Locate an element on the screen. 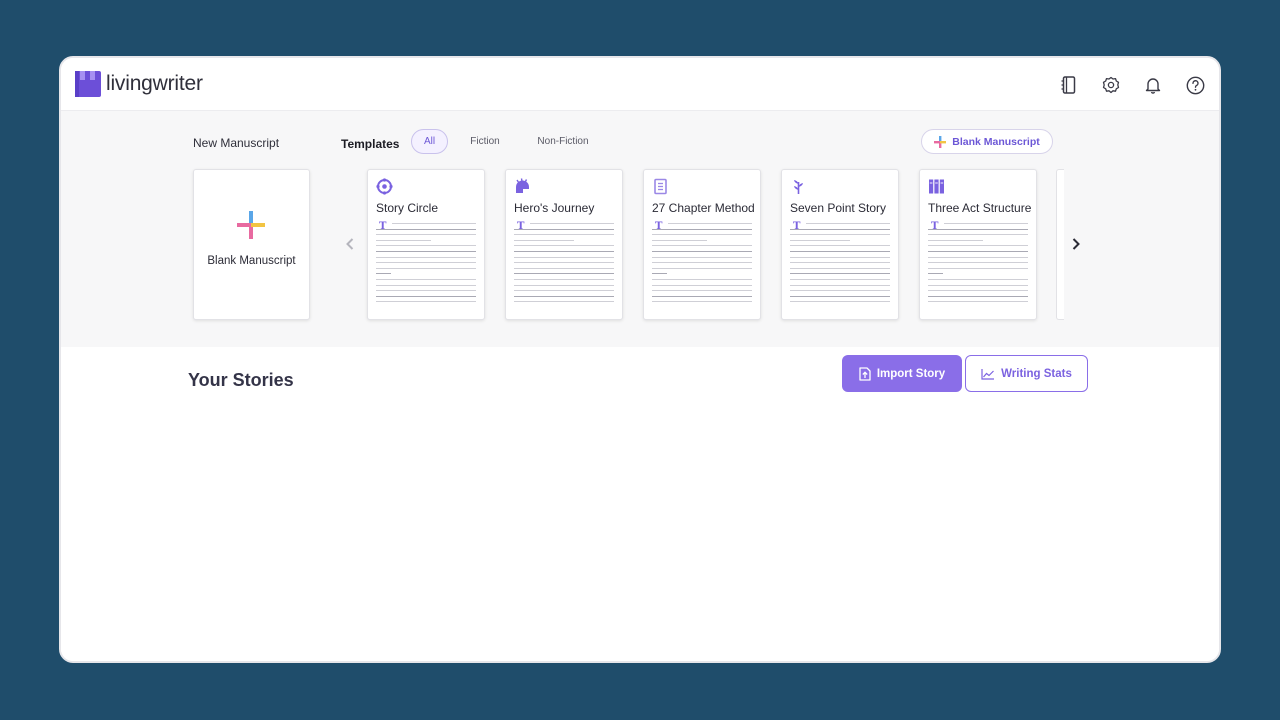 The image size is (1280, 720). writing-stats-button: Writing Stats is located at coordinates (1026, 373).